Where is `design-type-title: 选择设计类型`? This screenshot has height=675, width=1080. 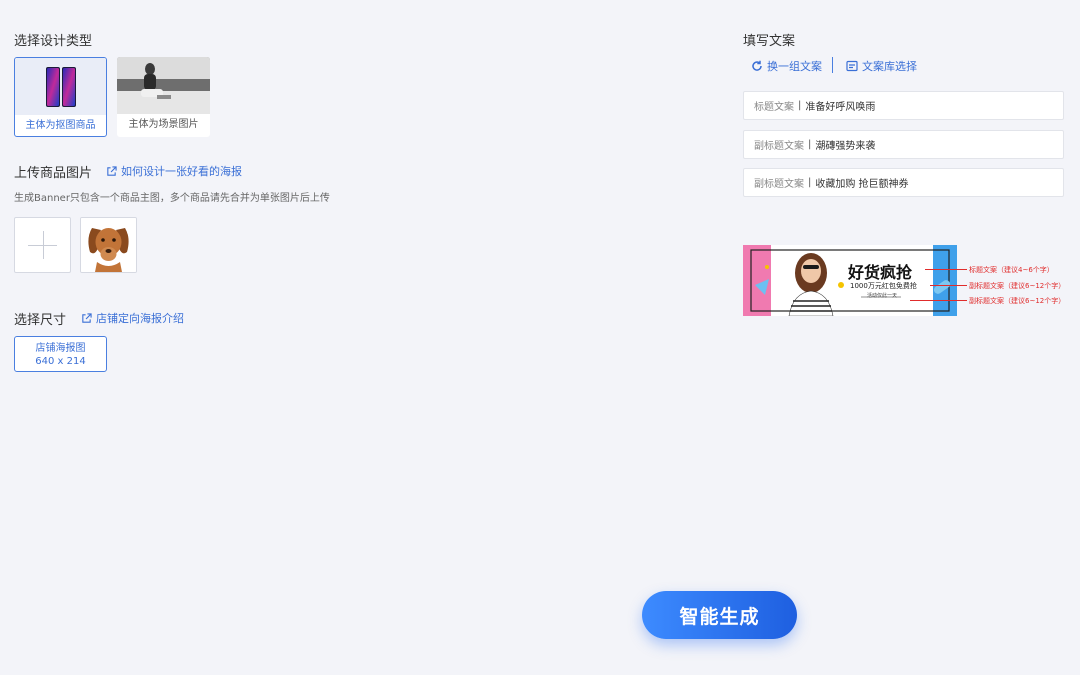 design-type-title: 选择设计类型 is located at coordinates (53, 41).